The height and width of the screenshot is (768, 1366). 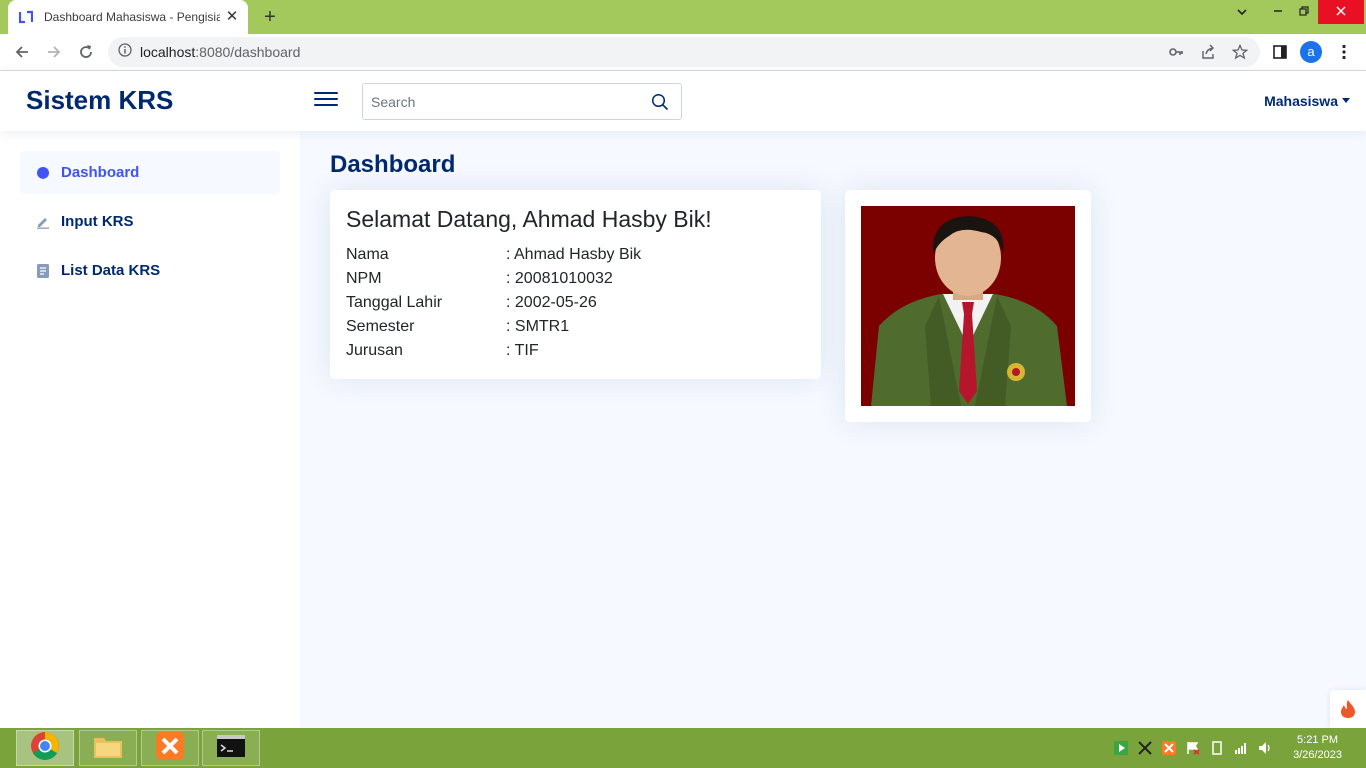 I want to click on xampp-tray-icon, so click(x=1169, y=748).